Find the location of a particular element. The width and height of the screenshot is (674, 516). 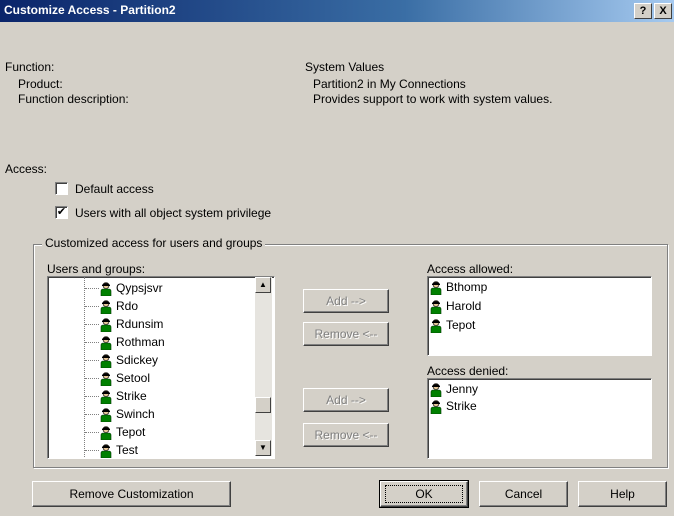

denied-list-item: Jenny is located at coordinates (454, 389).